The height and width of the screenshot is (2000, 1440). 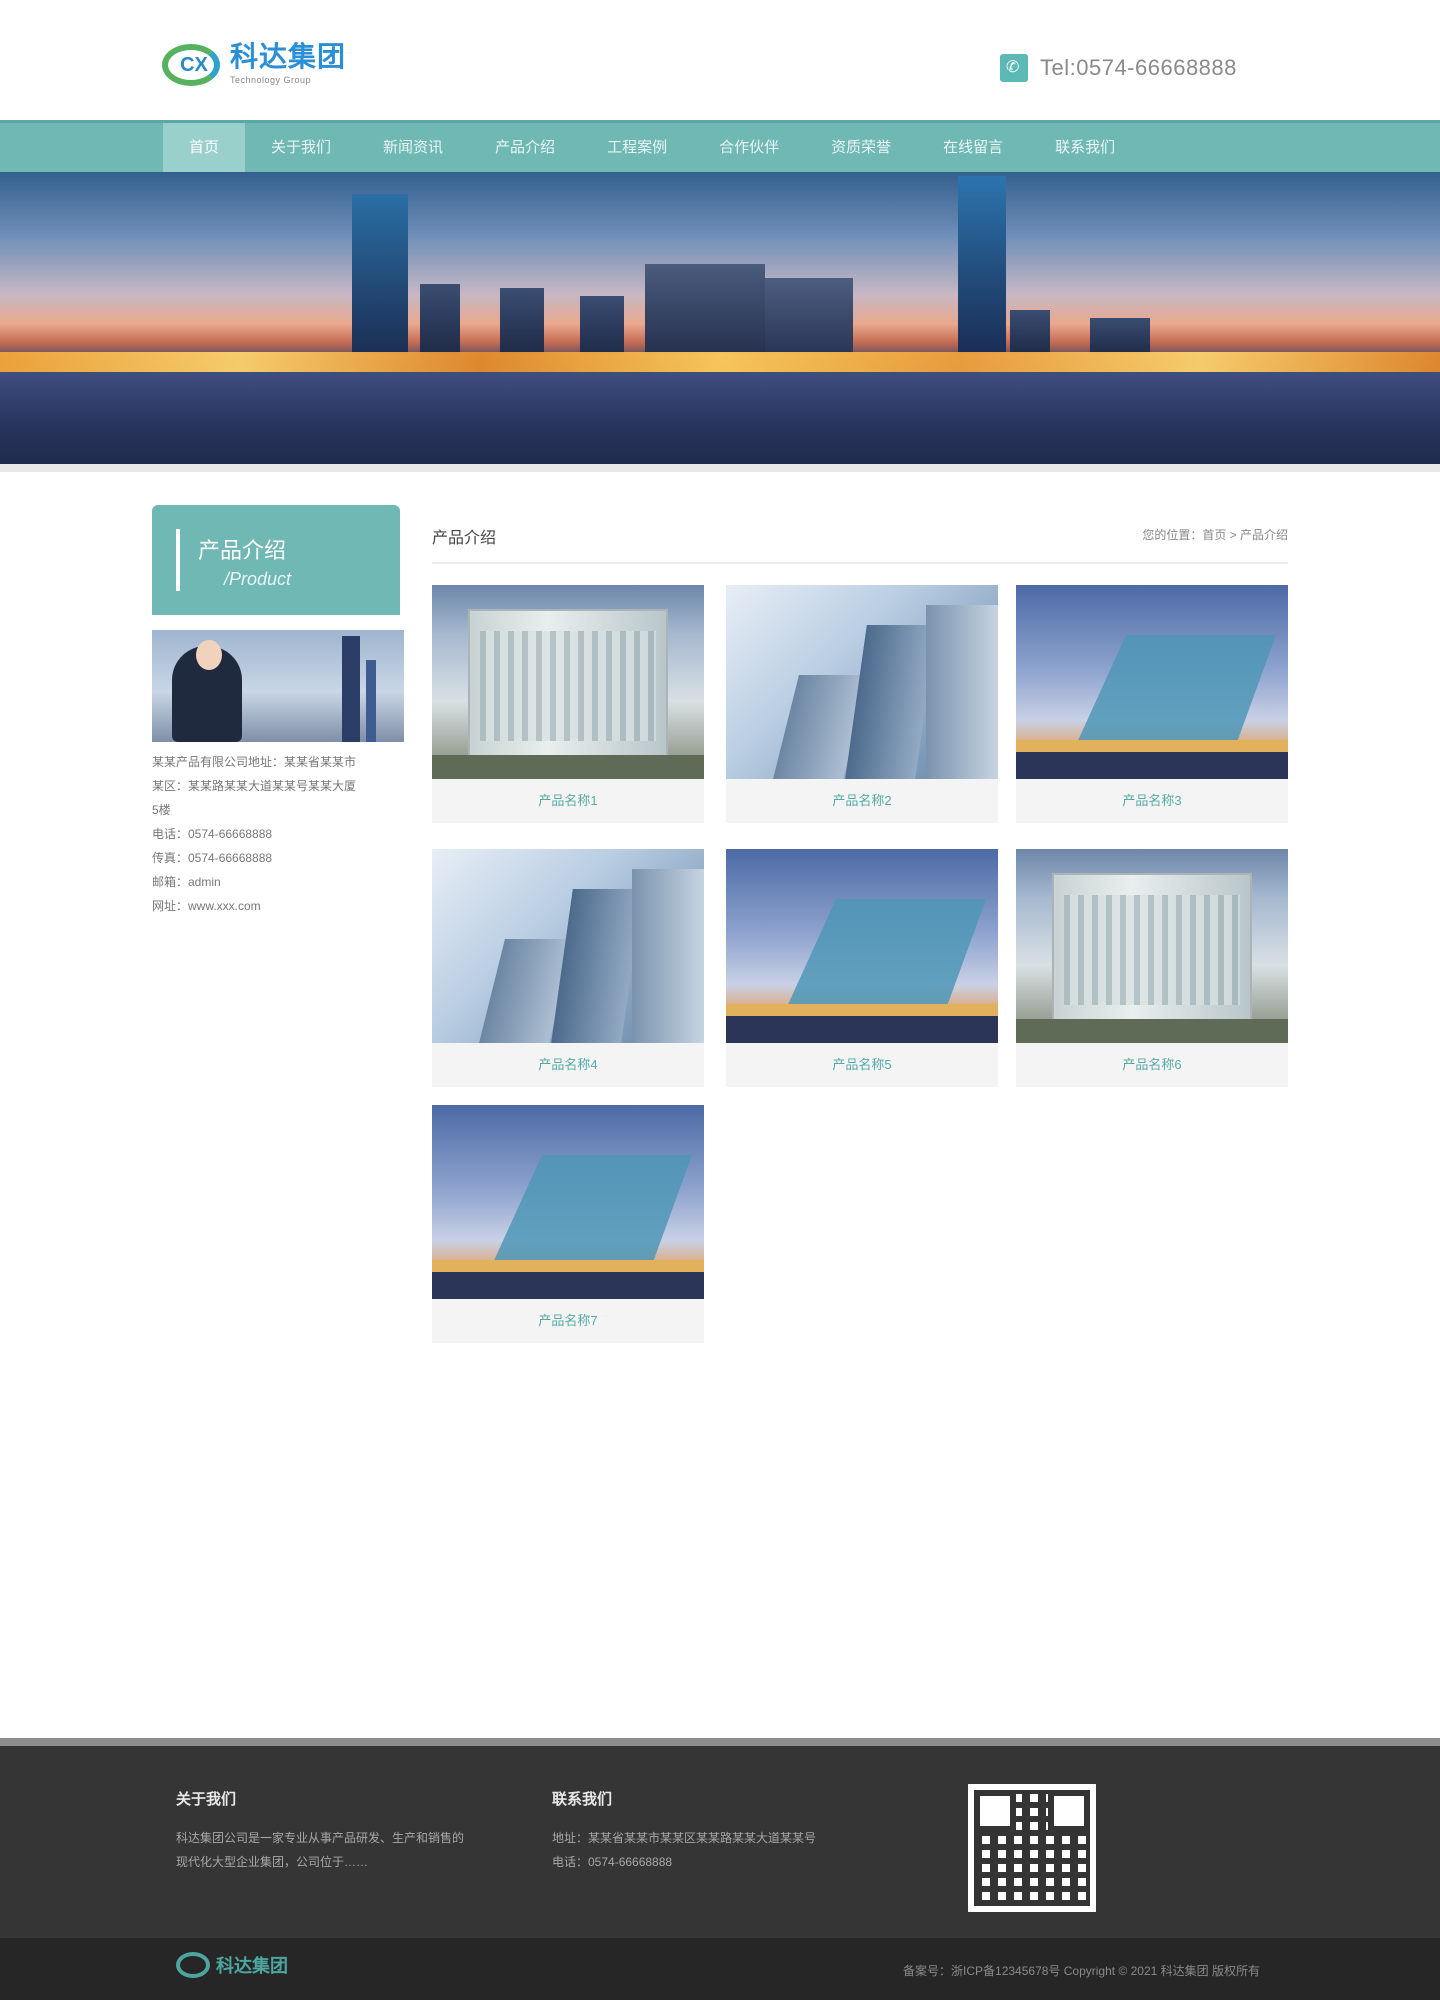 What do you see at coordinates (242, 550) in the screenshot?
I see `sidebar-title-cn: 产品介绍` at bounding box center [242, 550].